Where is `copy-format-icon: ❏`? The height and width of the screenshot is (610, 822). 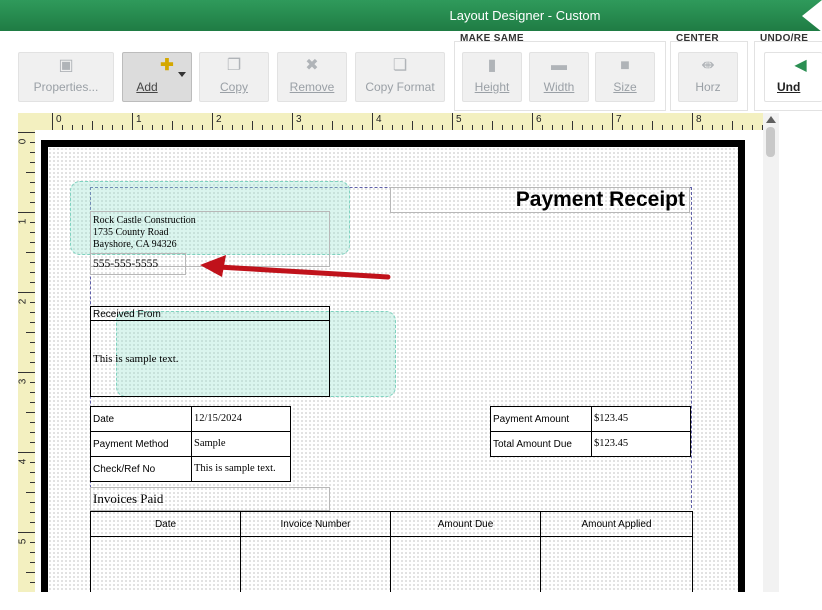 copy-format-icon: ❏ is located at coordinates (400, 65).